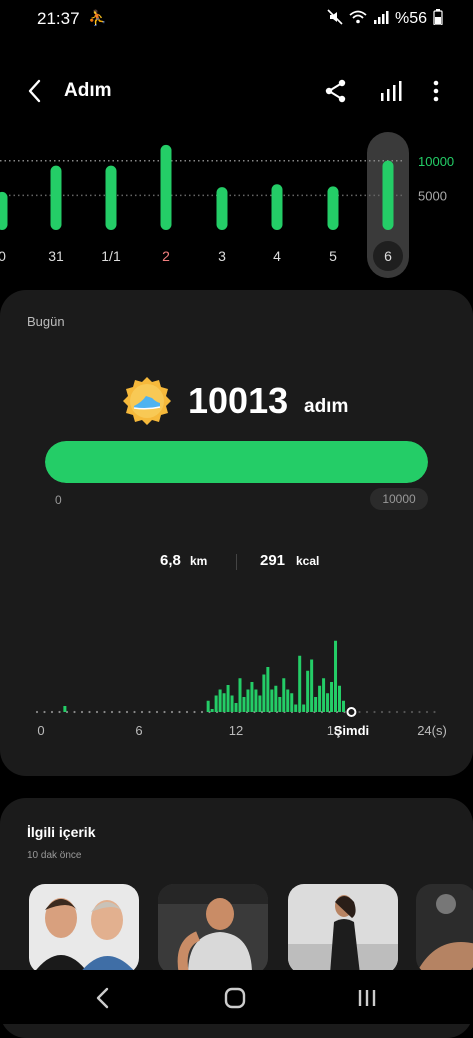 Image resolution: width=473 pixels, height=1038 pixels. I want to click on distance-value: 6,8, so click(170, 560).